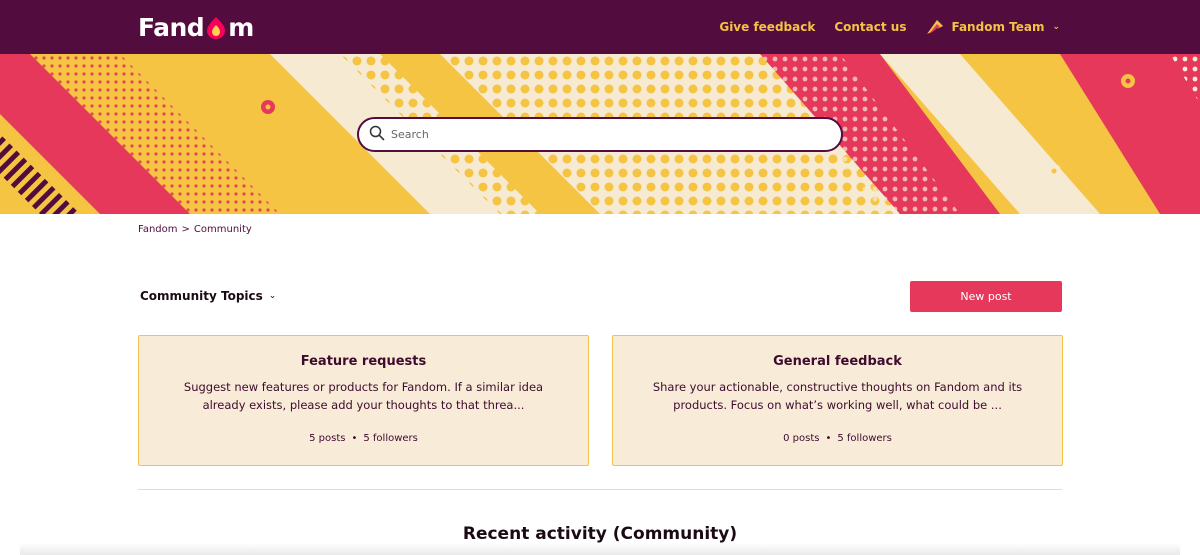 The image size is (1200, 555). What do you see at coordinates (363, 361) in the screenshot?
I see `topic-card-title: Feature requests` at bounding box center [363, 361].